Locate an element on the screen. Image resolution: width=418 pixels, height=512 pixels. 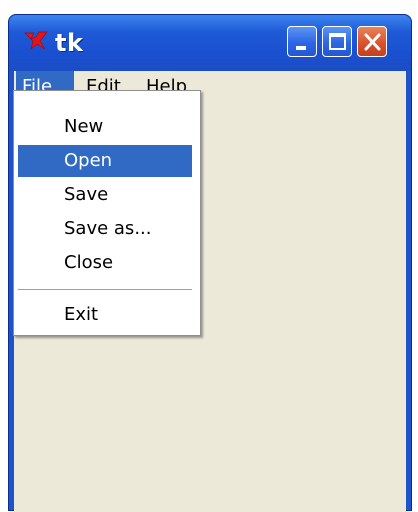
maximize-button is located at coordinates (337, 41).